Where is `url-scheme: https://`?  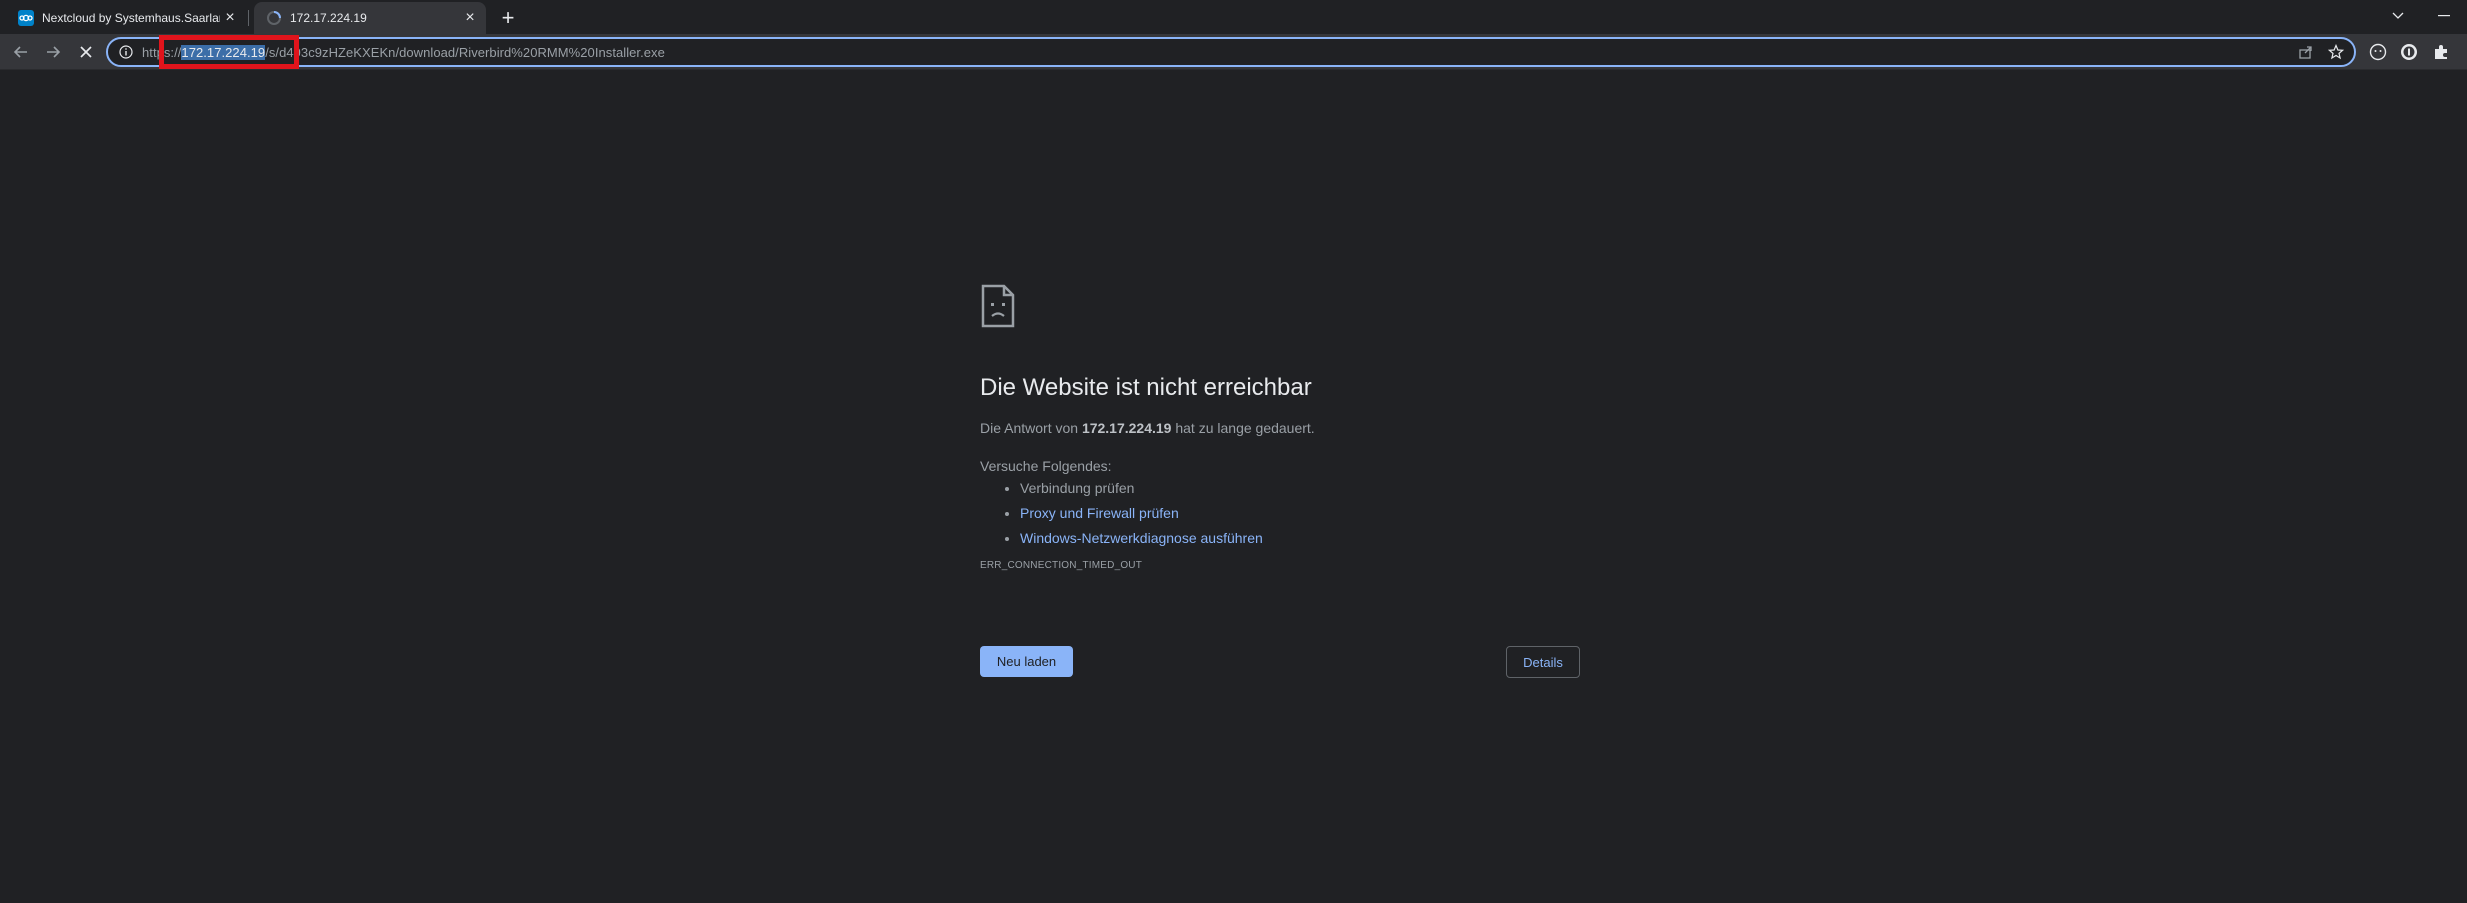 url-scheme: https:// is located at coordinates (162, 52).